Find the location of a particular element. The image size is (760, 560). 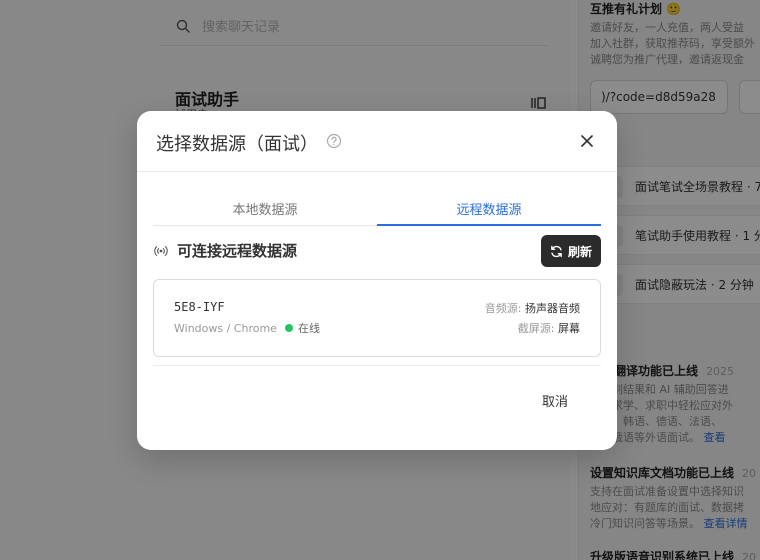

close-button is located at coordinates (587, 141).